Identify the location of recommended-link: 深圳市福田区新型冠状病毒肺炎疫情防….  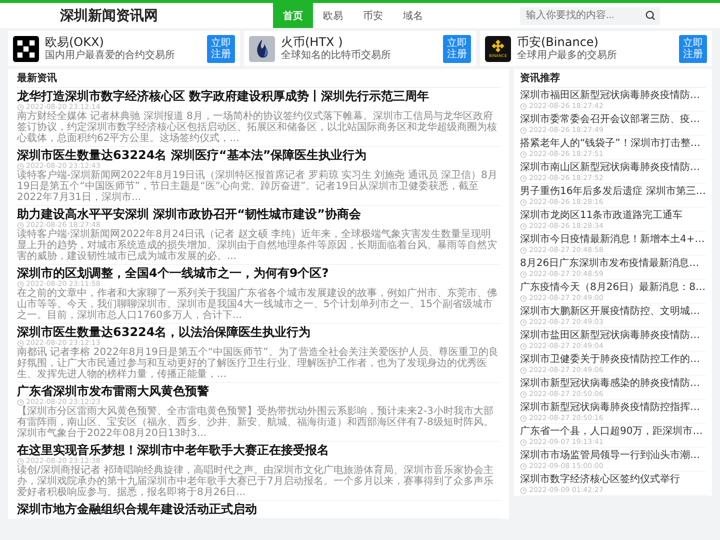
(613, 96).